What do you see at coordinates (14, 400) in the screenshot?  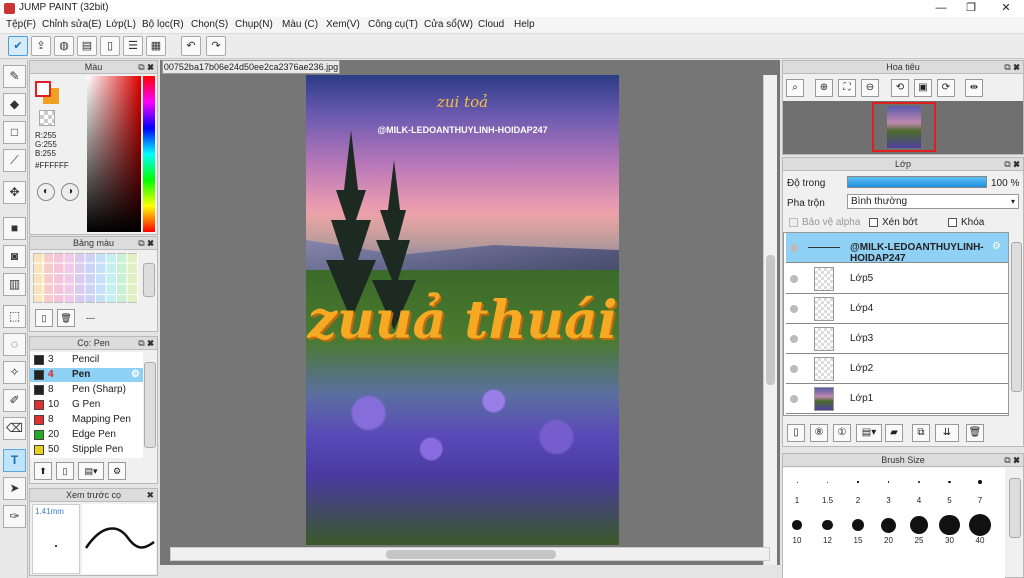 I see `select-pen-tool-icon: ✐` at bounding box center [14, 400].